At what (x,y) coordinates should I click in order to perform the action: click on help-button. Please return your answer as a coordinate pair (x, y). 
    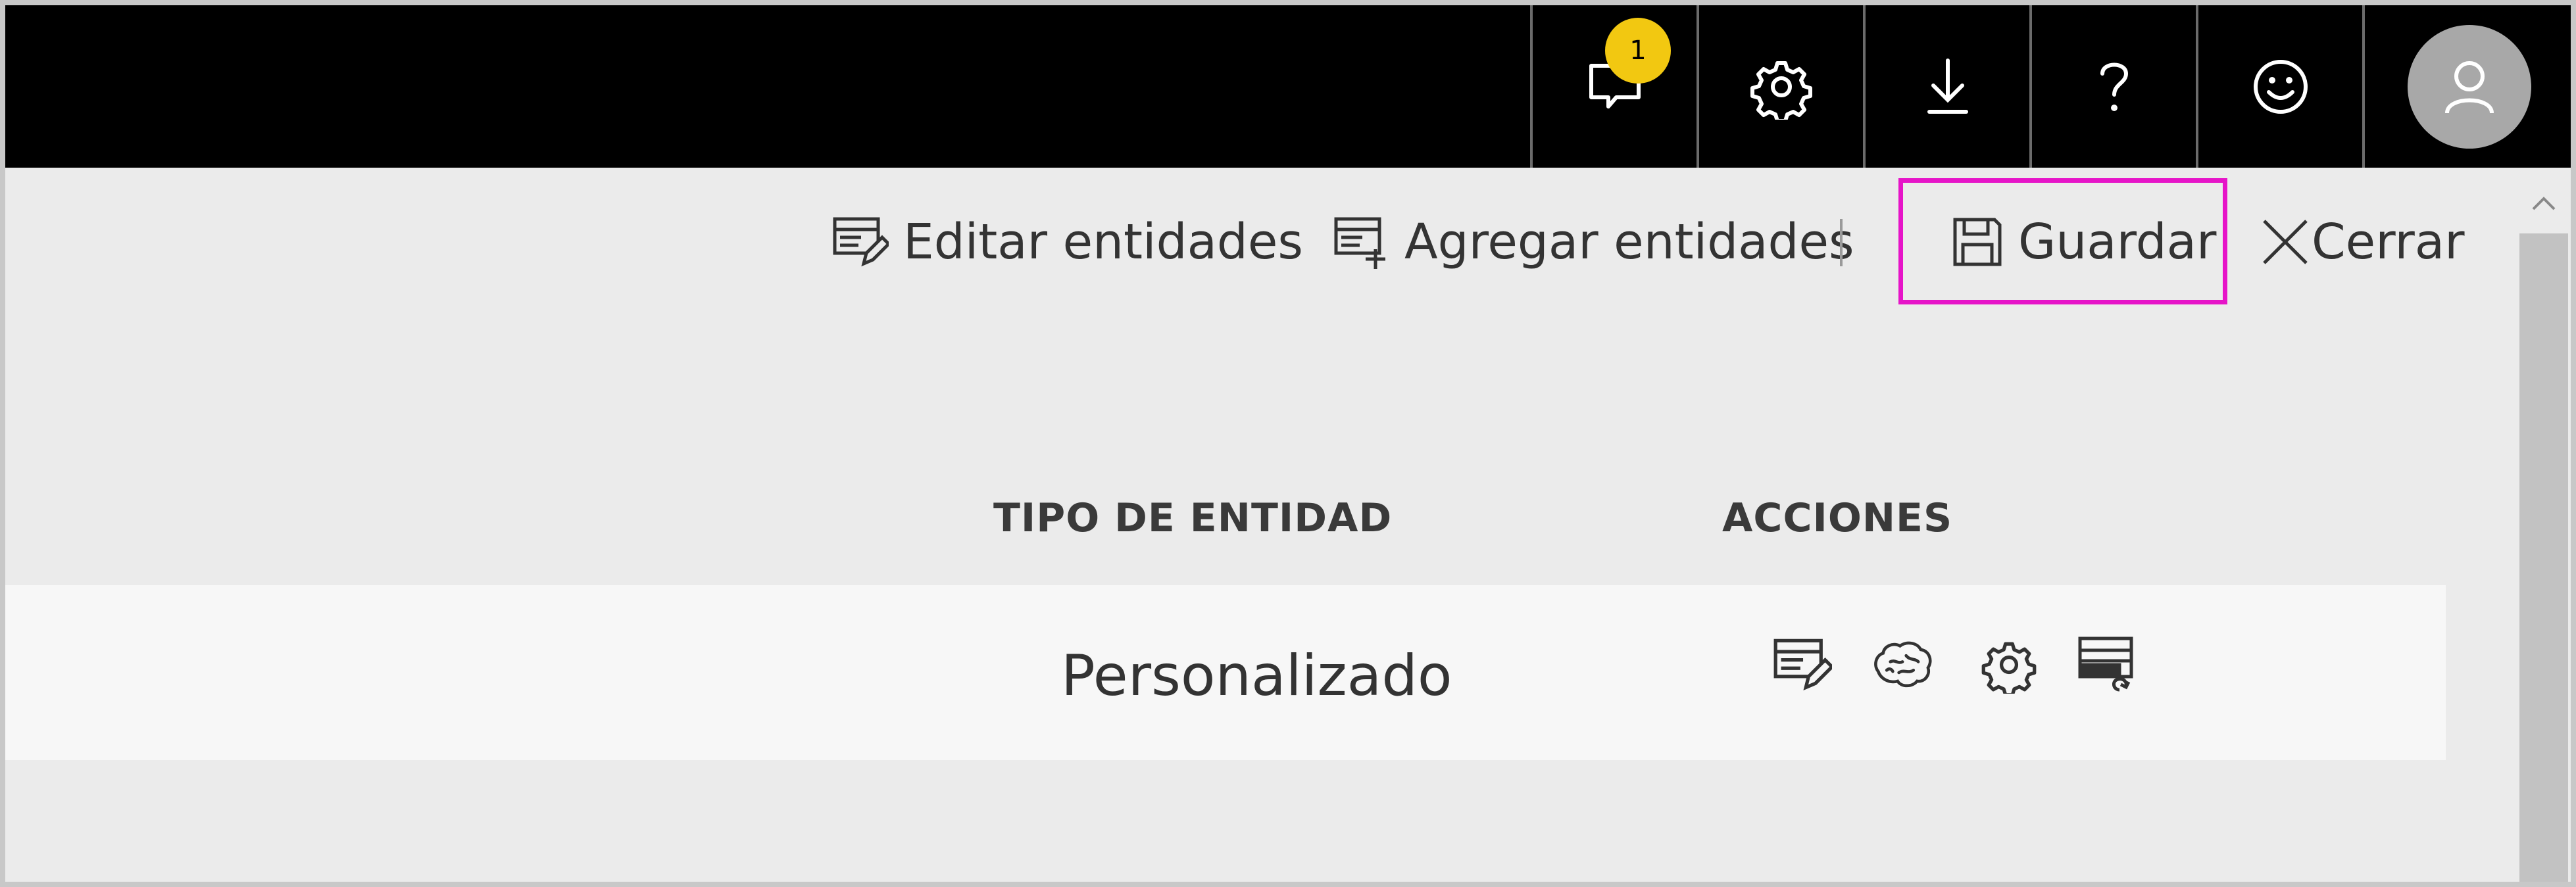
    Looking at the image, I should click on (2112, 86).